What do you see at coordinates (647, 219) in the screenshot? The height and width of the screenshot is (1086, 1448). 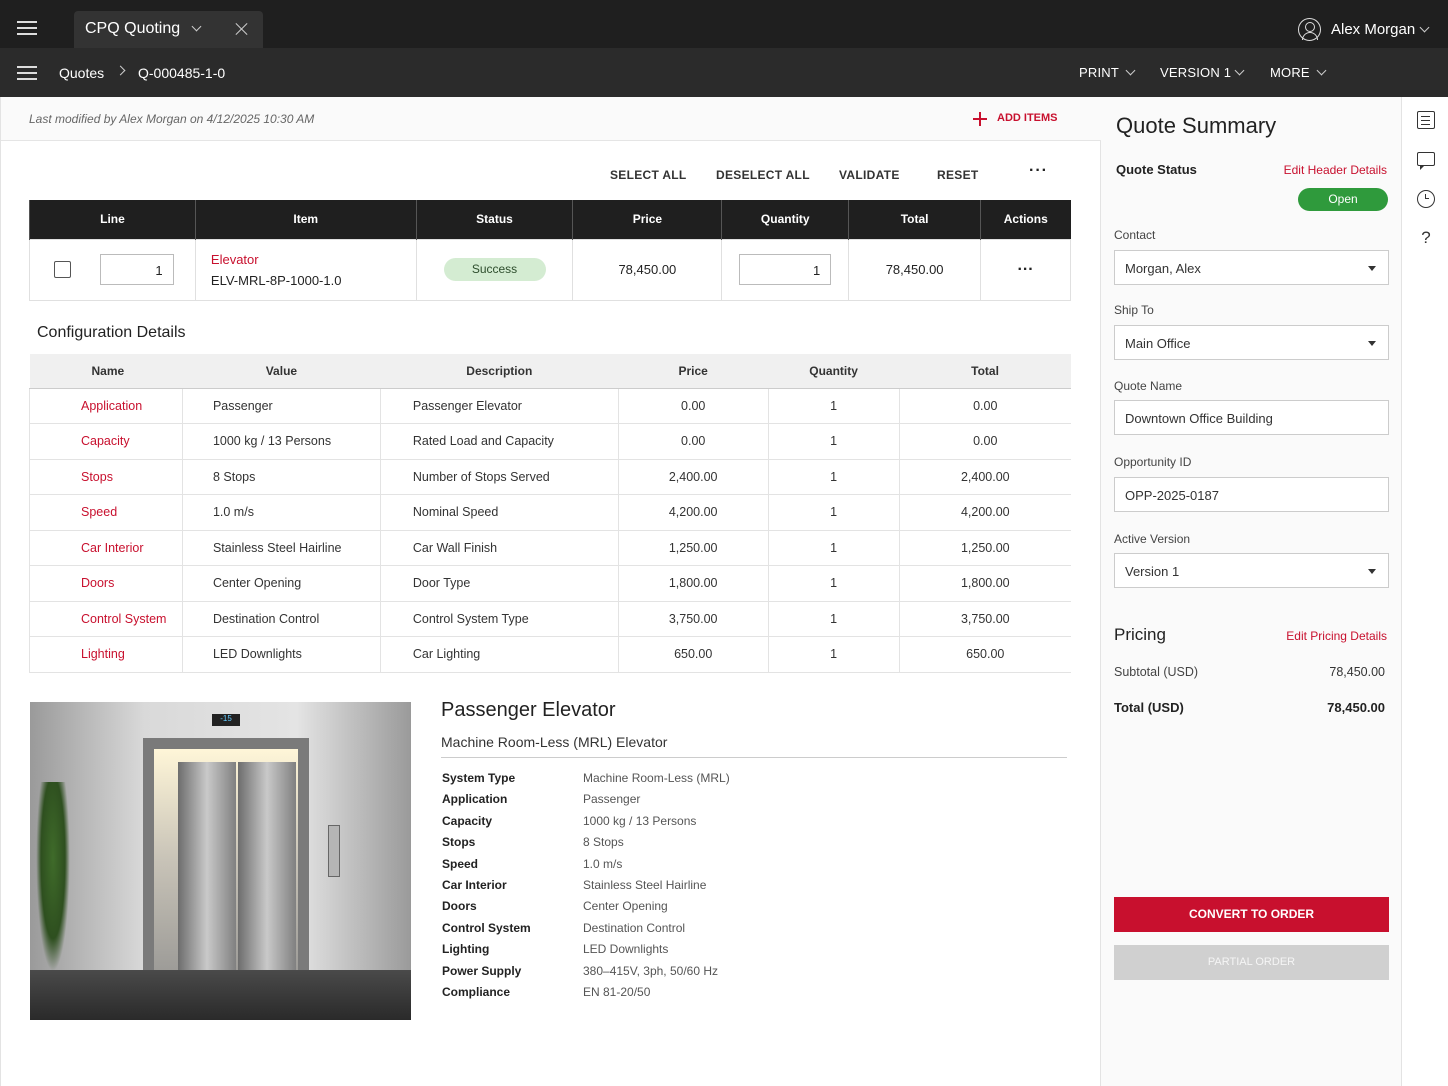 I see `column-header: Price` at bounding box center [647, 219].